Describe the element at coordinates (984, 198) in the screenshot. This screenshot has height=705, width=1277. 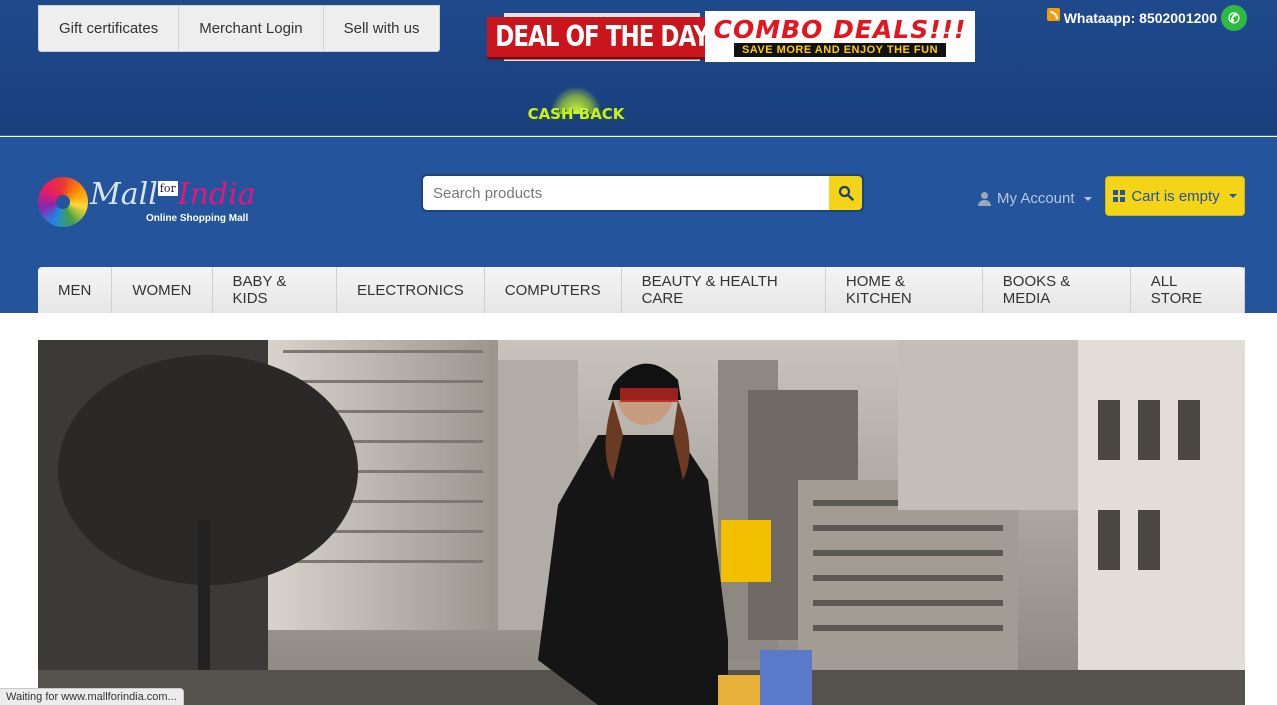
I see `user-icon` at that location.